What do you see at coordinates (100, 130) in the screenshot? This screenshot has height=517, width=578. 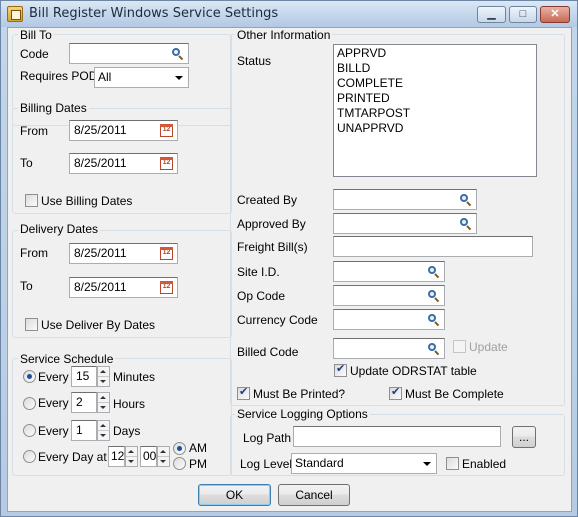 I see `billing-from-value: 8/25/2011` at bounding box center [100, 130].